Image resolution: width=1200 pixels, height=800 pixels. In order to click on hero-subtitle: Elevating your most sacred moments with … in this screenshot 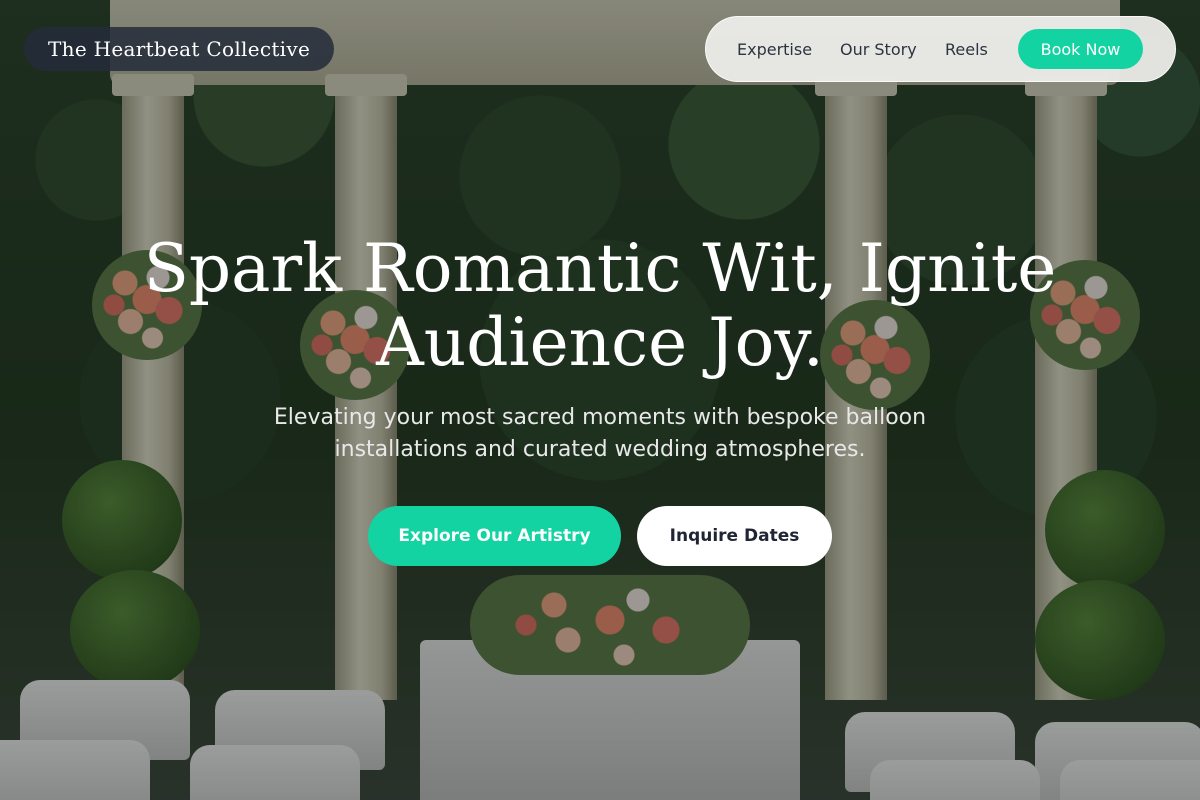, I will do `click(600, 434)`.